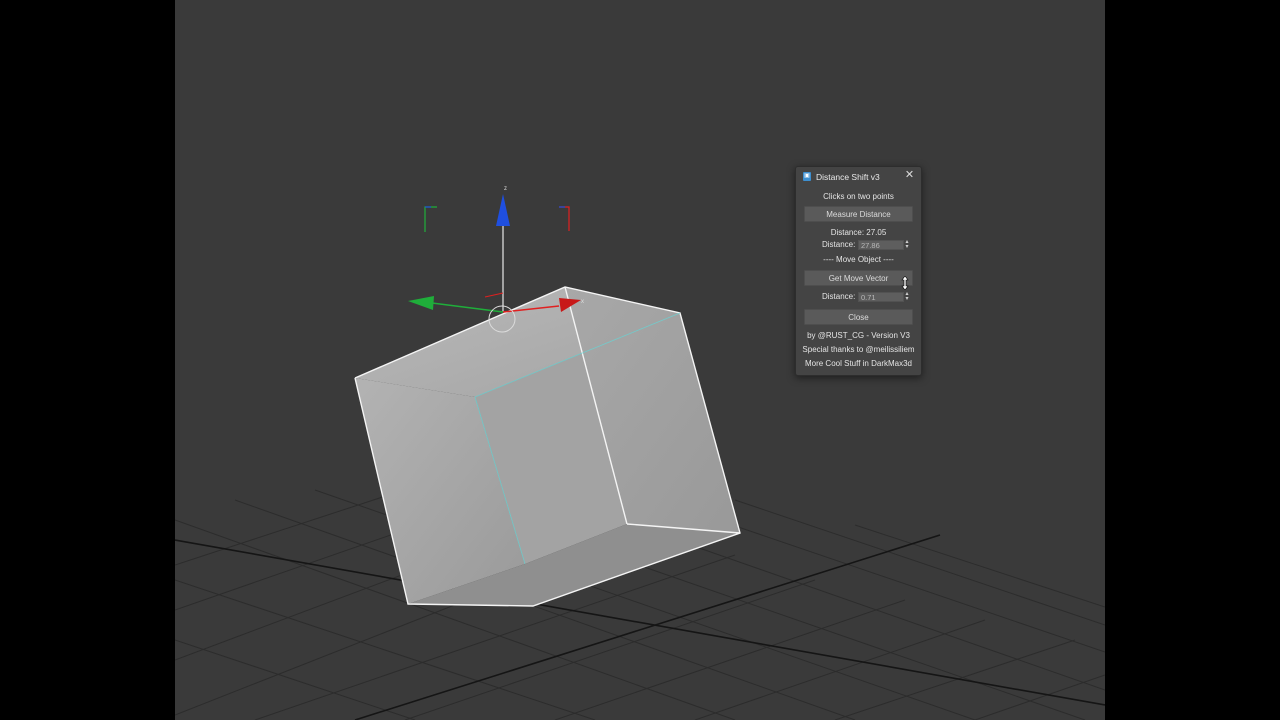 This screenshot has height=720, width=1280. Describe the element at coordinates (858, 259) in the screenshot. I see `move-object-header: ---- Move Object ----` at that location.